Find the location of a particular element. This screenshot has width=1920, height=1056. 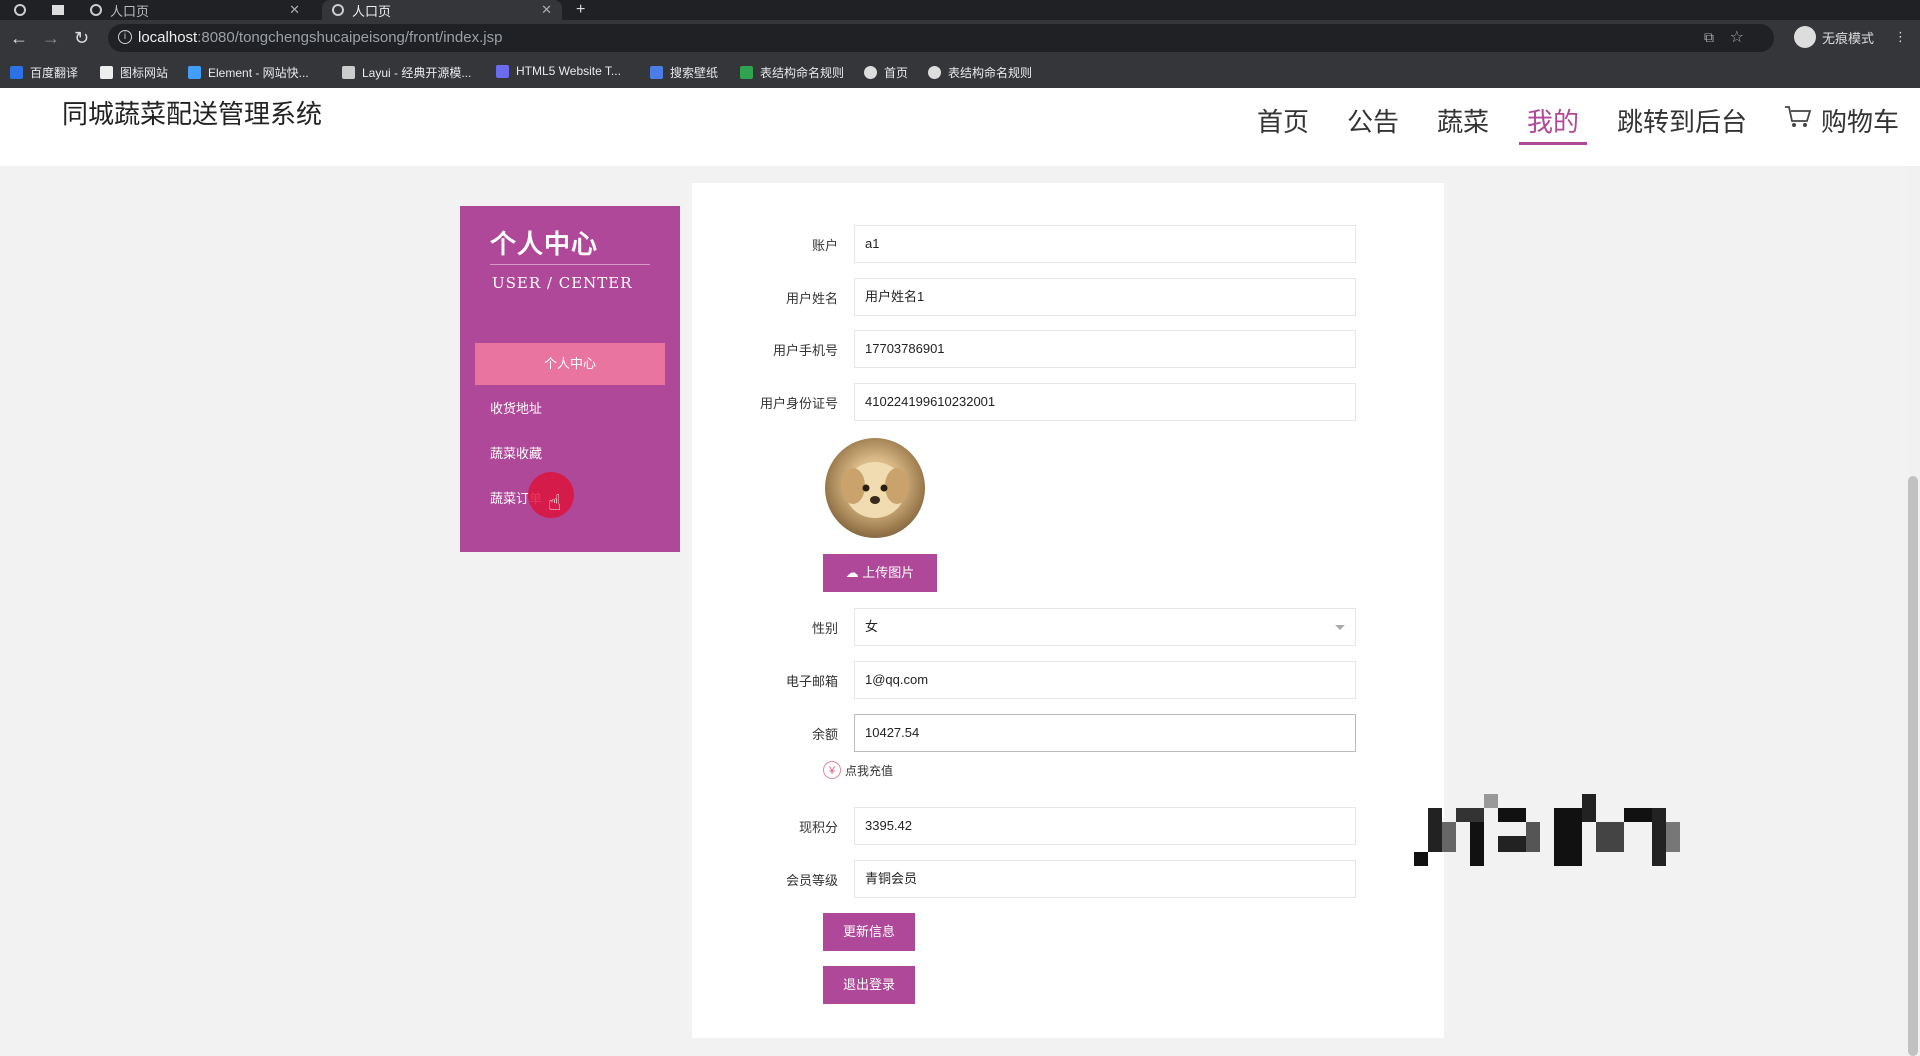

level-input: 青铜会员 is located at coordinates (1105, 879).